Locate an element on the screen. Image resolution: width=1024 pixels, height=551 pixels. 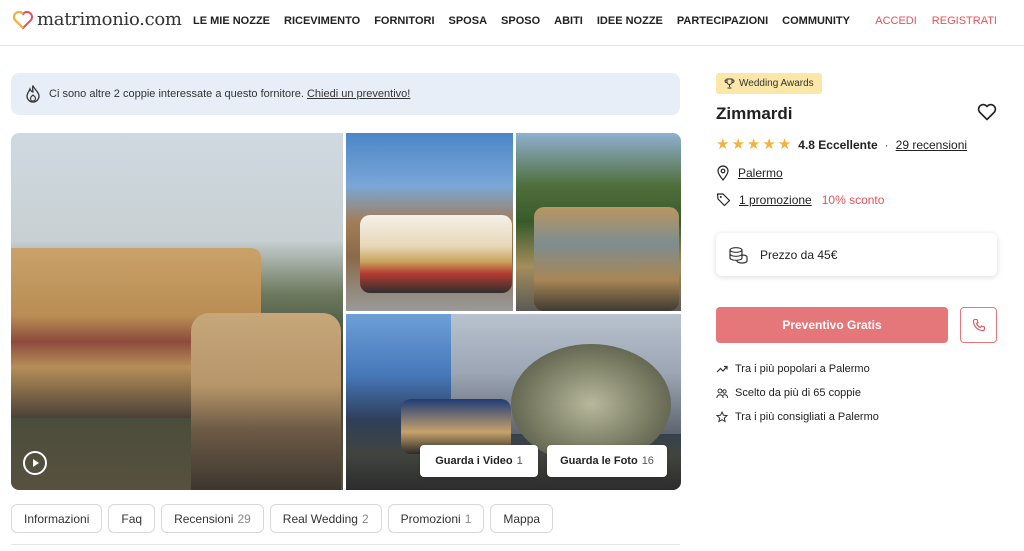
request-quote-link: Chiedi un preventivo! is located at coordinates (358, 94).